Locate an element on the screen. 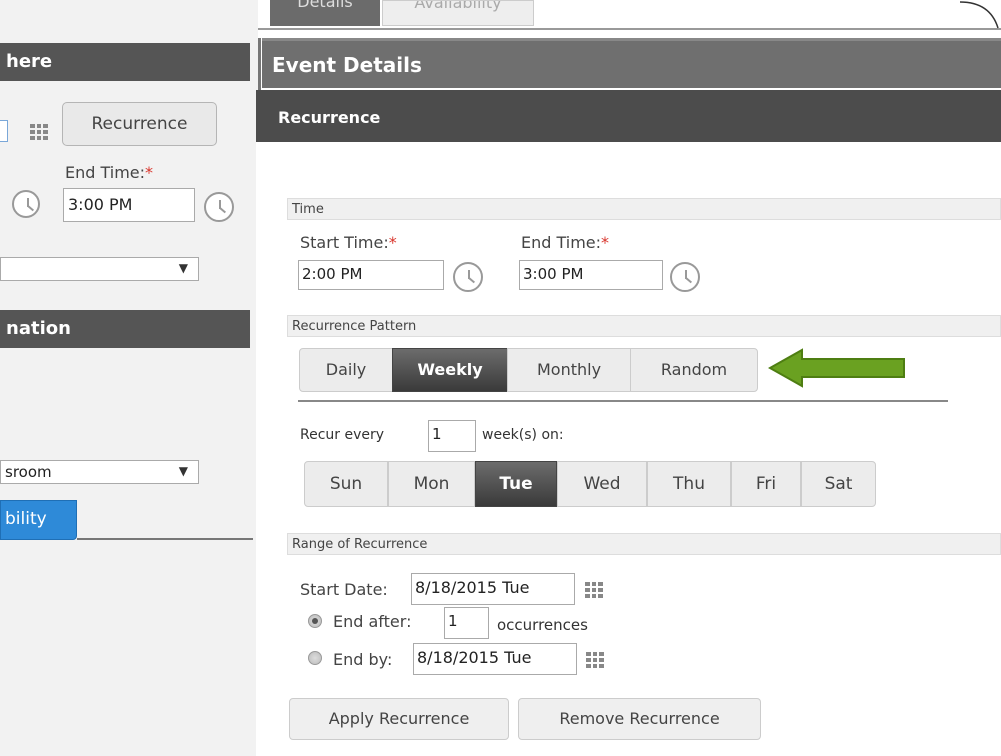 Image resolution: width=1001 pixels, height=756 pixels. recurrence-button: Recurrence is located at coordinates (139, 124).